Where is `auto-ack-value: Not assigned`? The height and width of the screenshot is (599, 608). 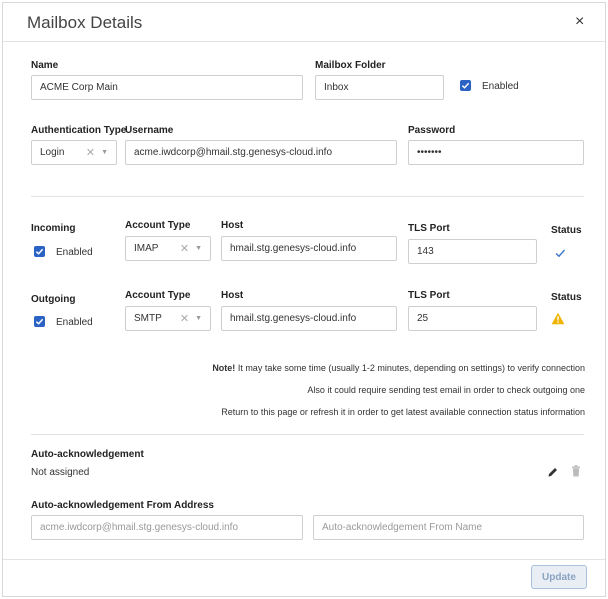 auto-ack-value: Not assigned is located at coordinates (60, 472).